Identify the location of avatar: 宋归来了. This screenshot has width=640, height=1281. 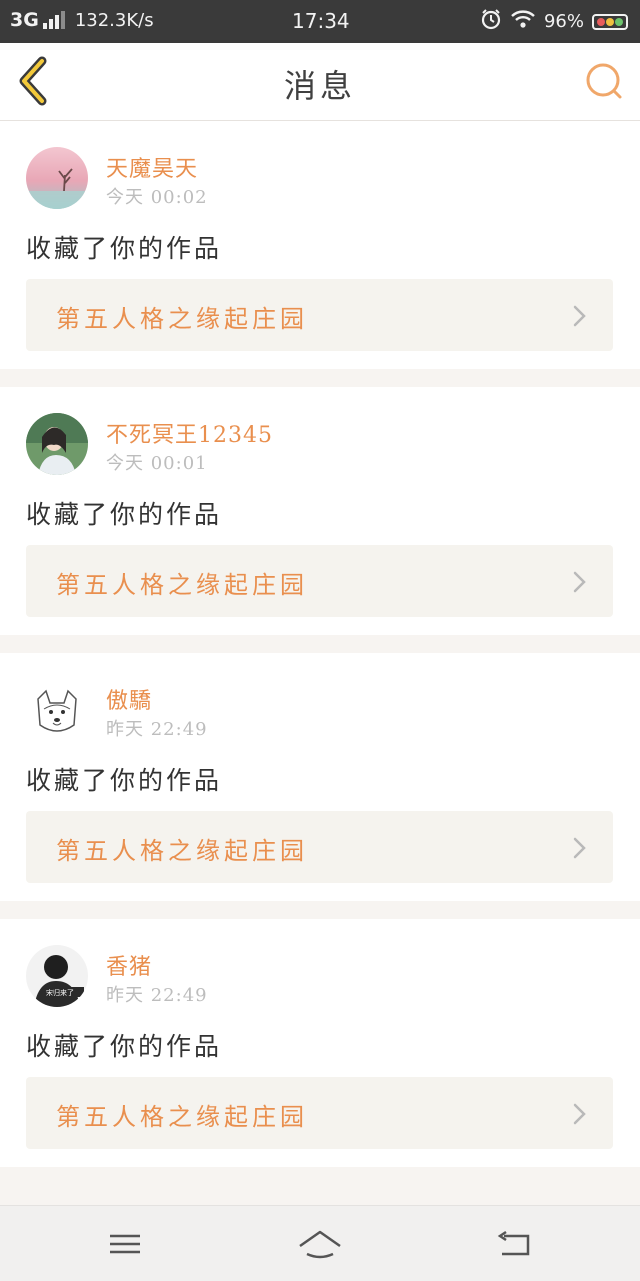
(57, 976).